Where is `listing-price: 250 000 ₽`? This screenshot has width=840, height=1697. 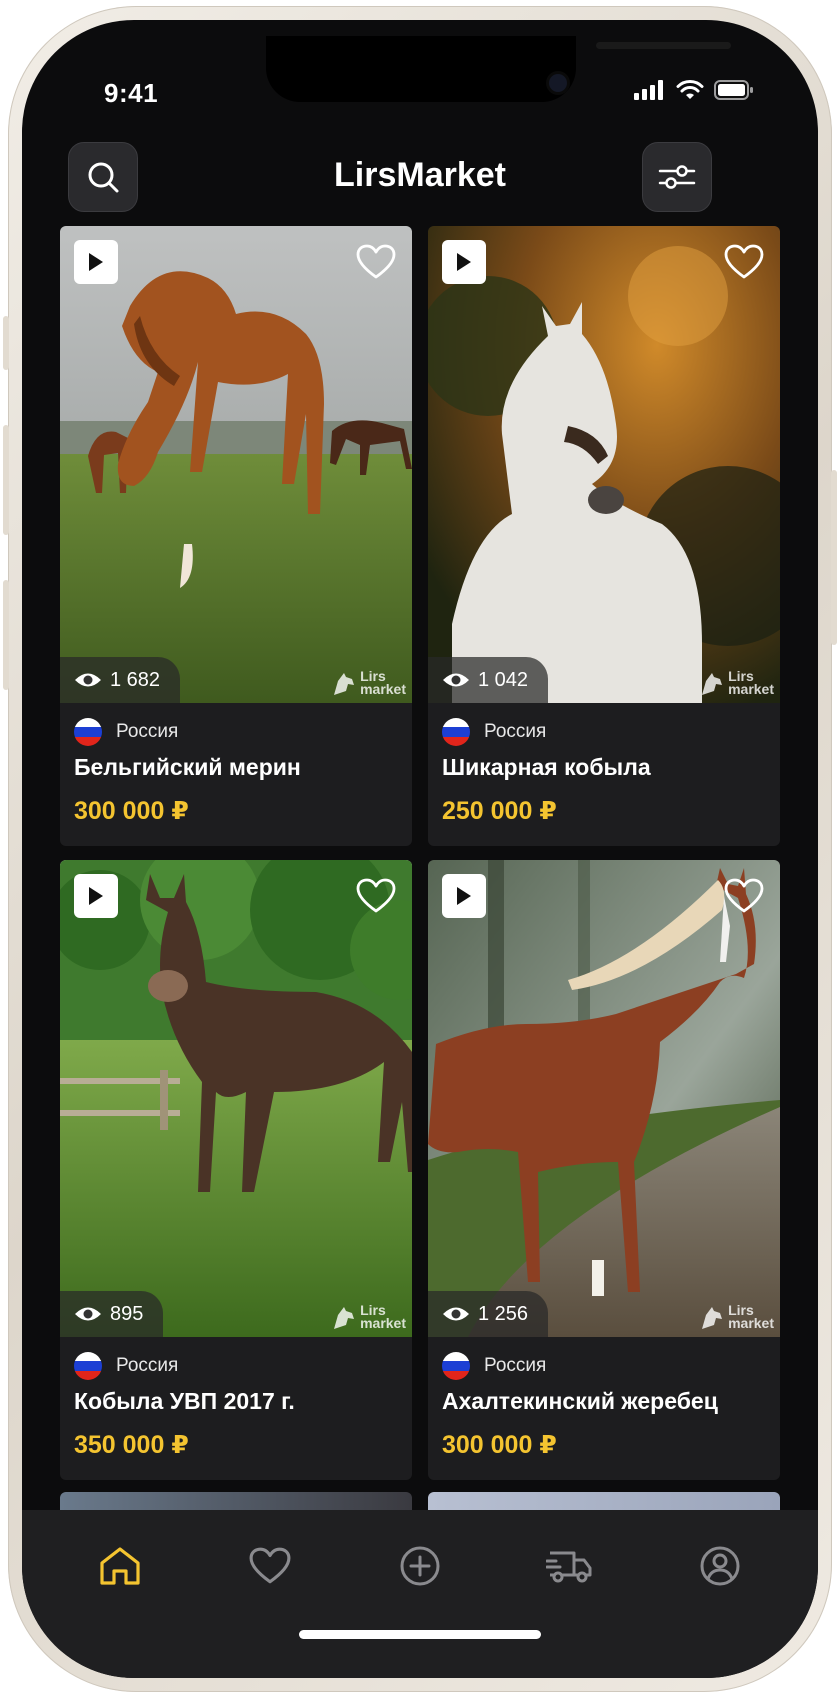 listing-price: 250 000 ₽ is located at coordinates (499, 811).